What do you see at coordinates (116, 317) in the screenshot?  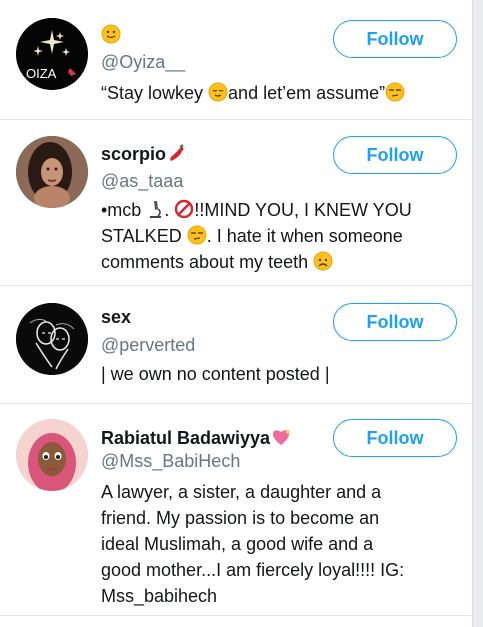 I see `user-name: sex` at bounding box center [116, 317].